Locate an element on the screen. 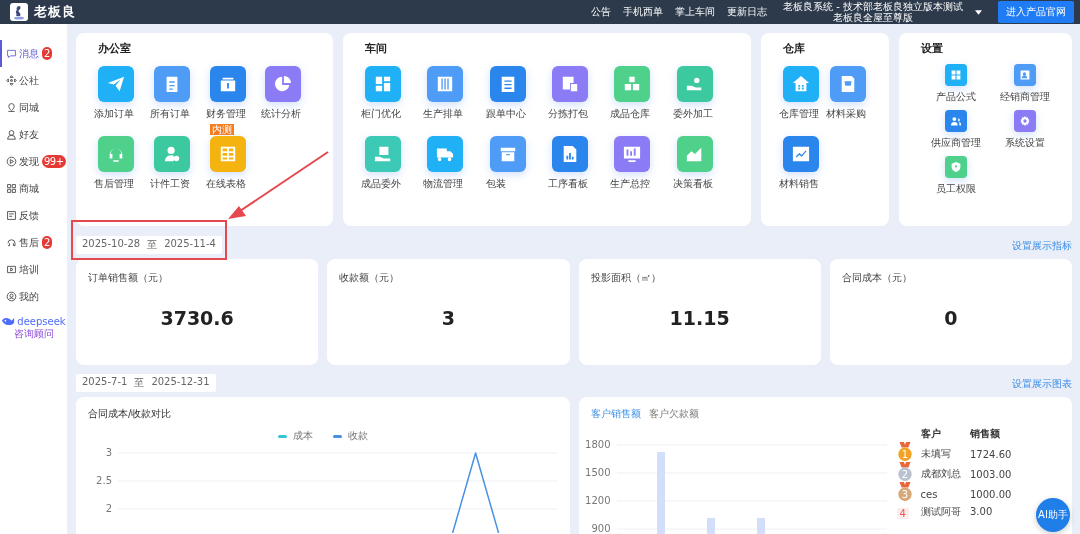 The width and height of the screenshot is (1080, 534). metric-label: 合同成本（元） is located at coordinates (876, 278).